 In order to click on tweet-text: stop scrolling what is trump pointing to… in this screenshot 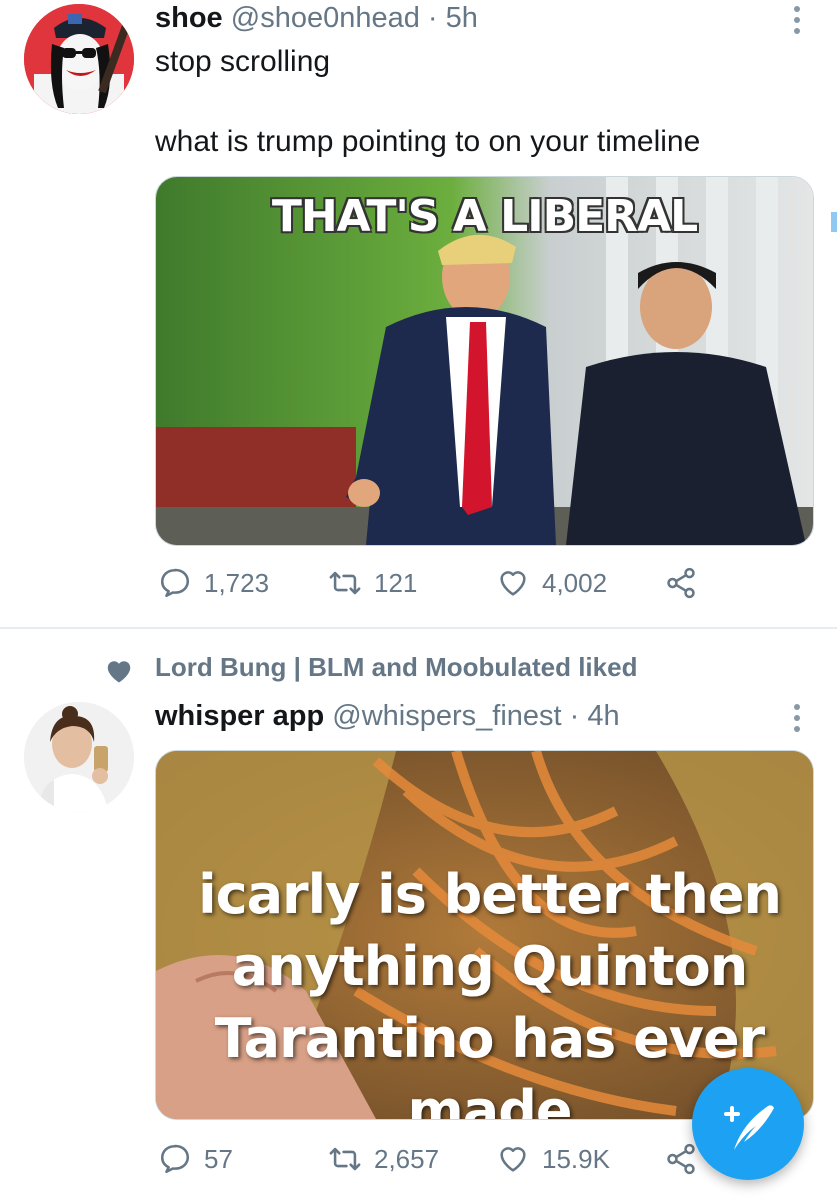, I will do `click(428, 101)`.